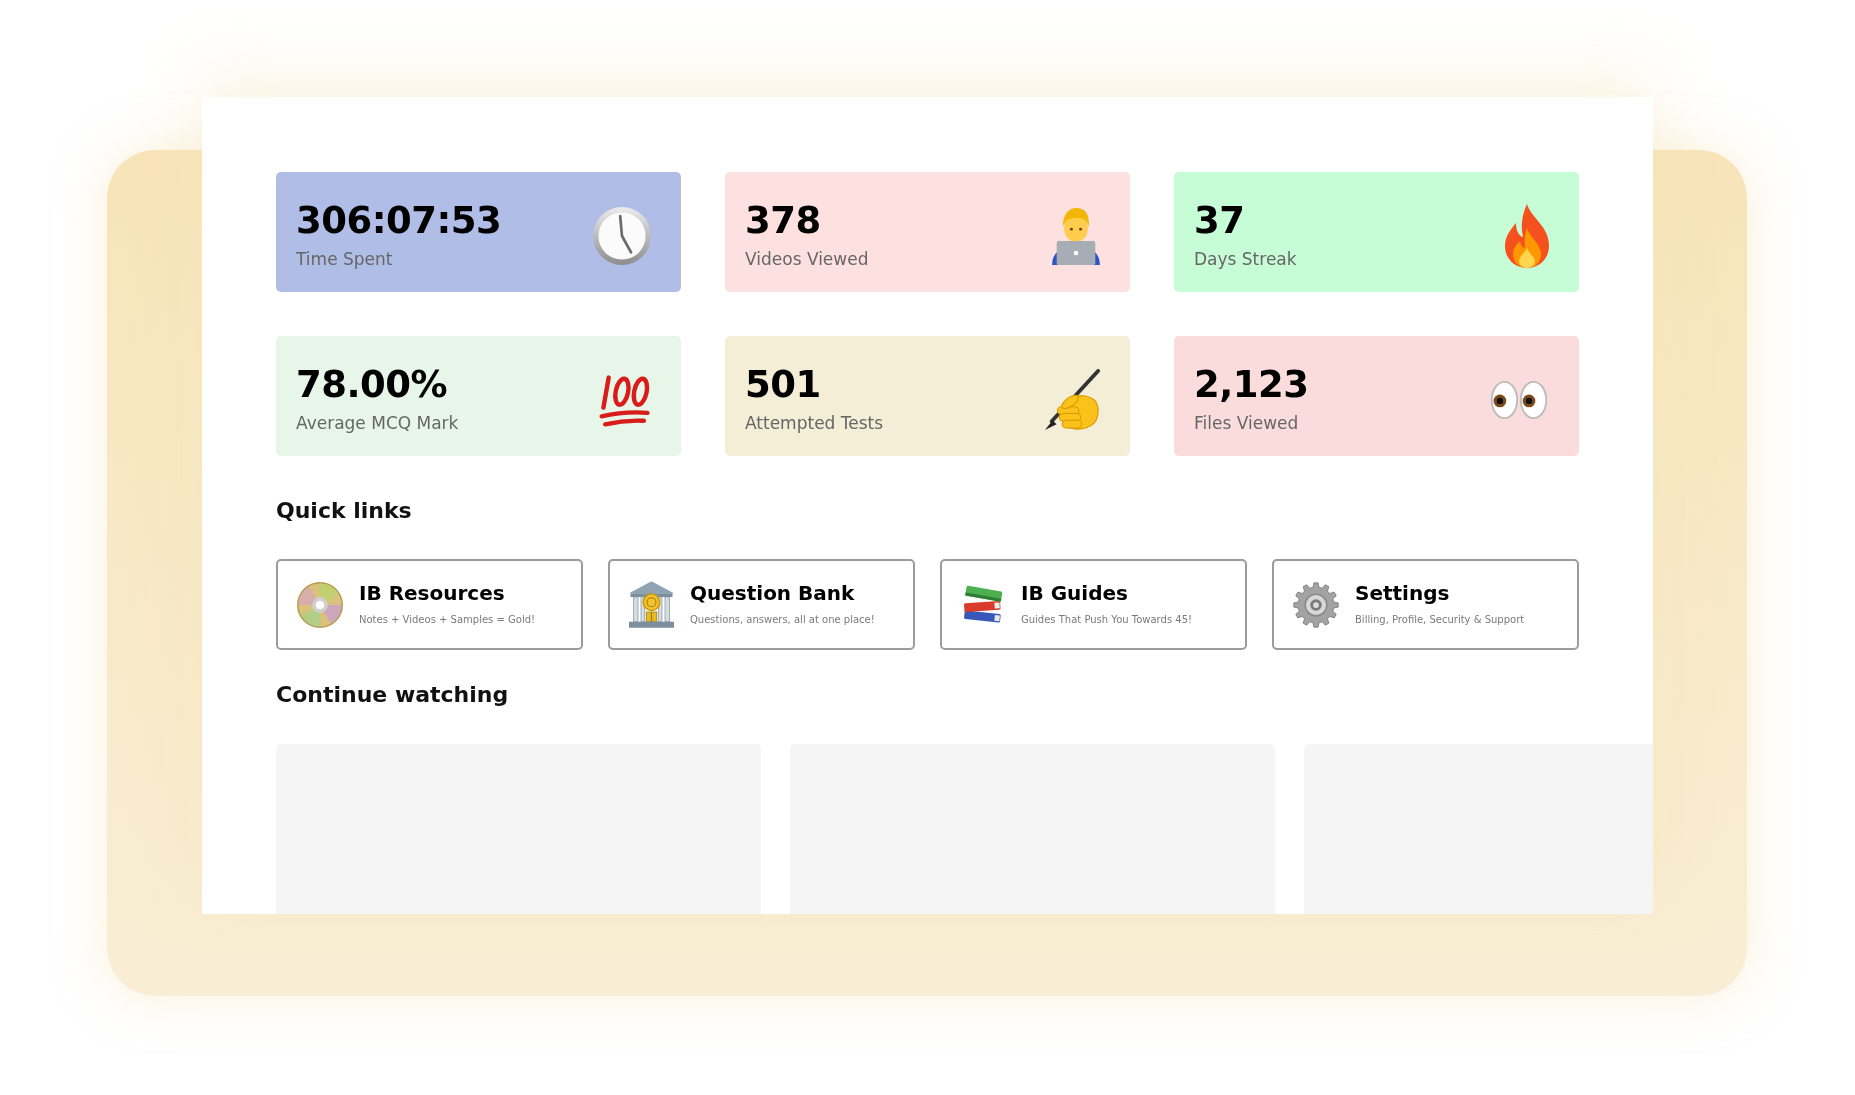  What do you see at coordinates (1076, 236) in the screenshot?
I see `person-laptop-icon` at bounding box center [1076, 236].